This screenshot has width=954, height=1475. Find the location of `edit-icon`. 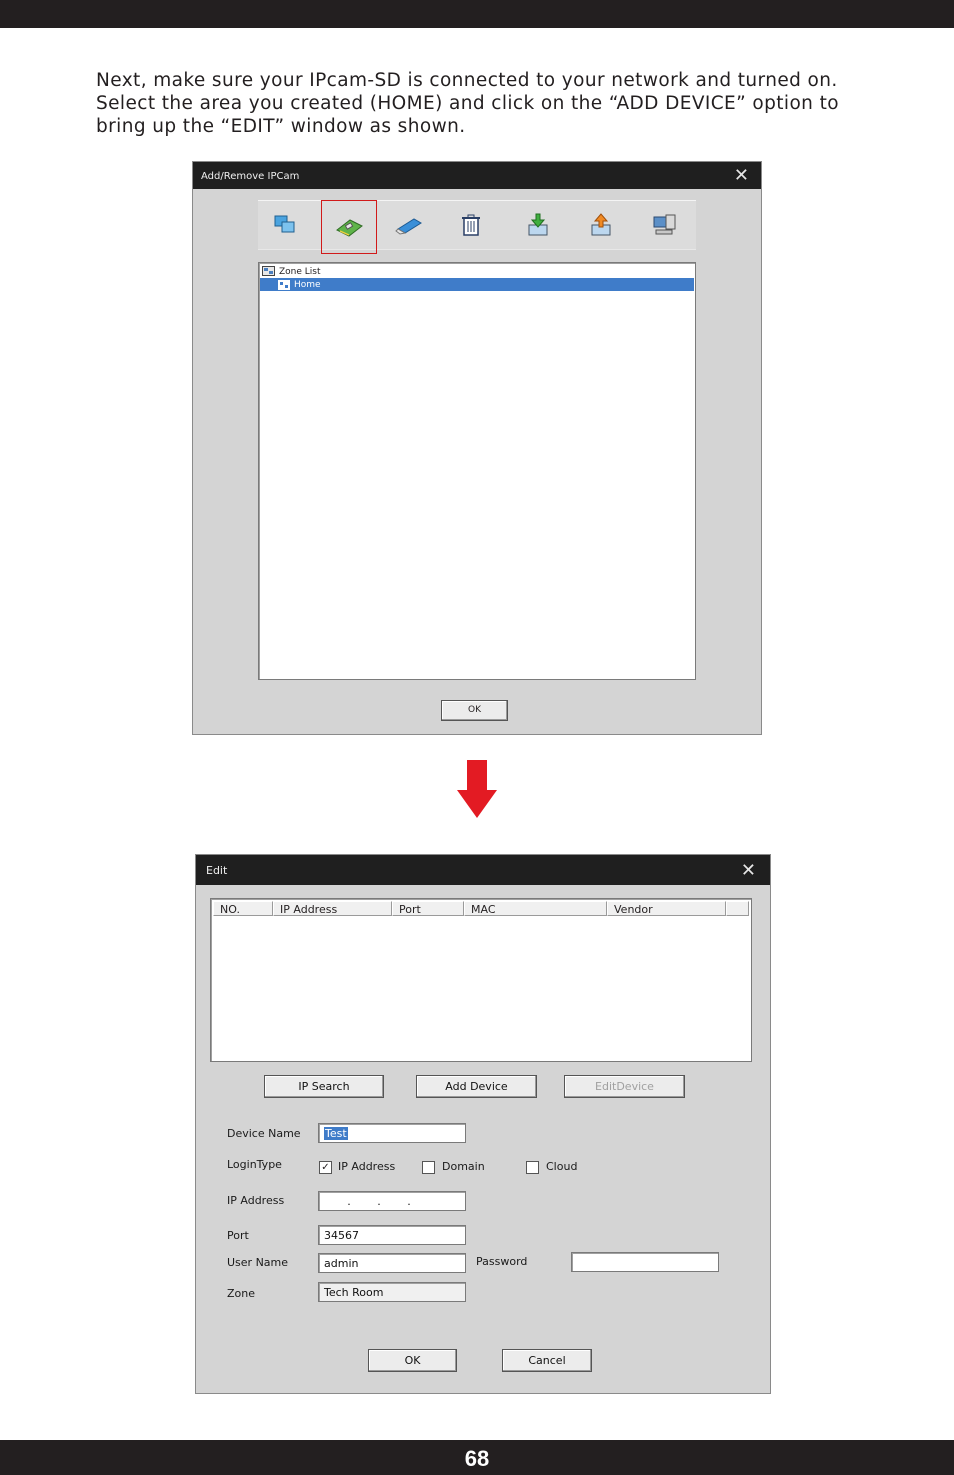

edit-icon is located at coordinates (408, 226).